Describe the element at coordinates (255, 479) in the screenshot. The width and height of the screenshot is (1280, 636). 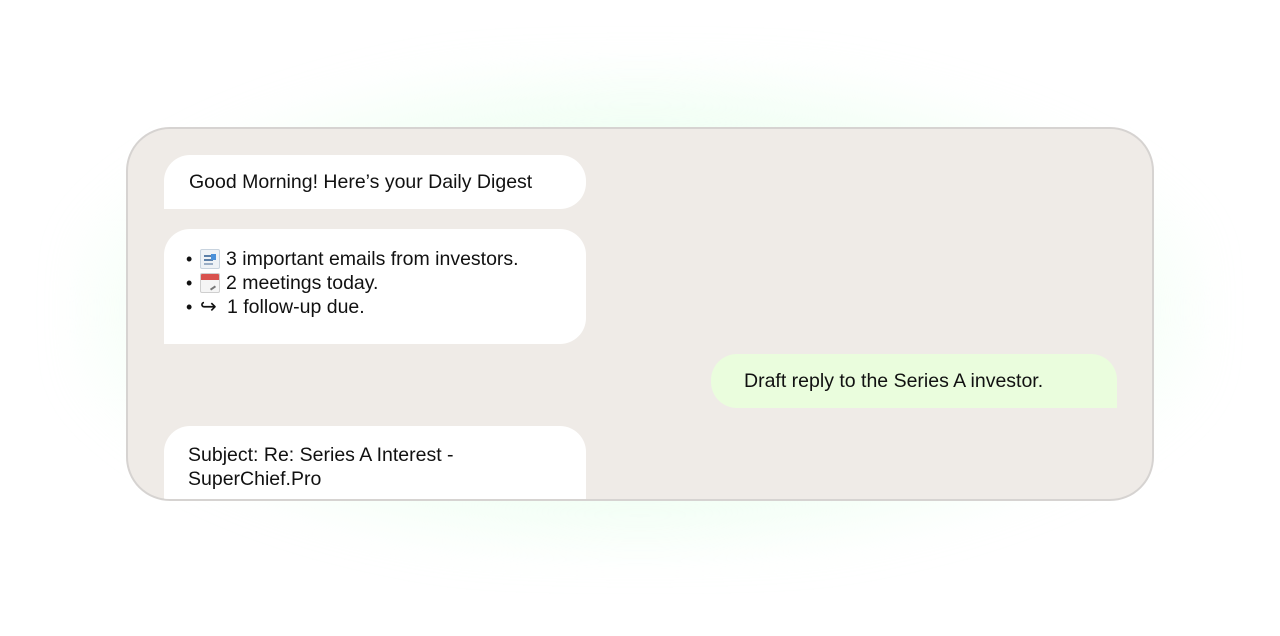
I see `draft-subject-line2: SuperChief.Pro` at that location.